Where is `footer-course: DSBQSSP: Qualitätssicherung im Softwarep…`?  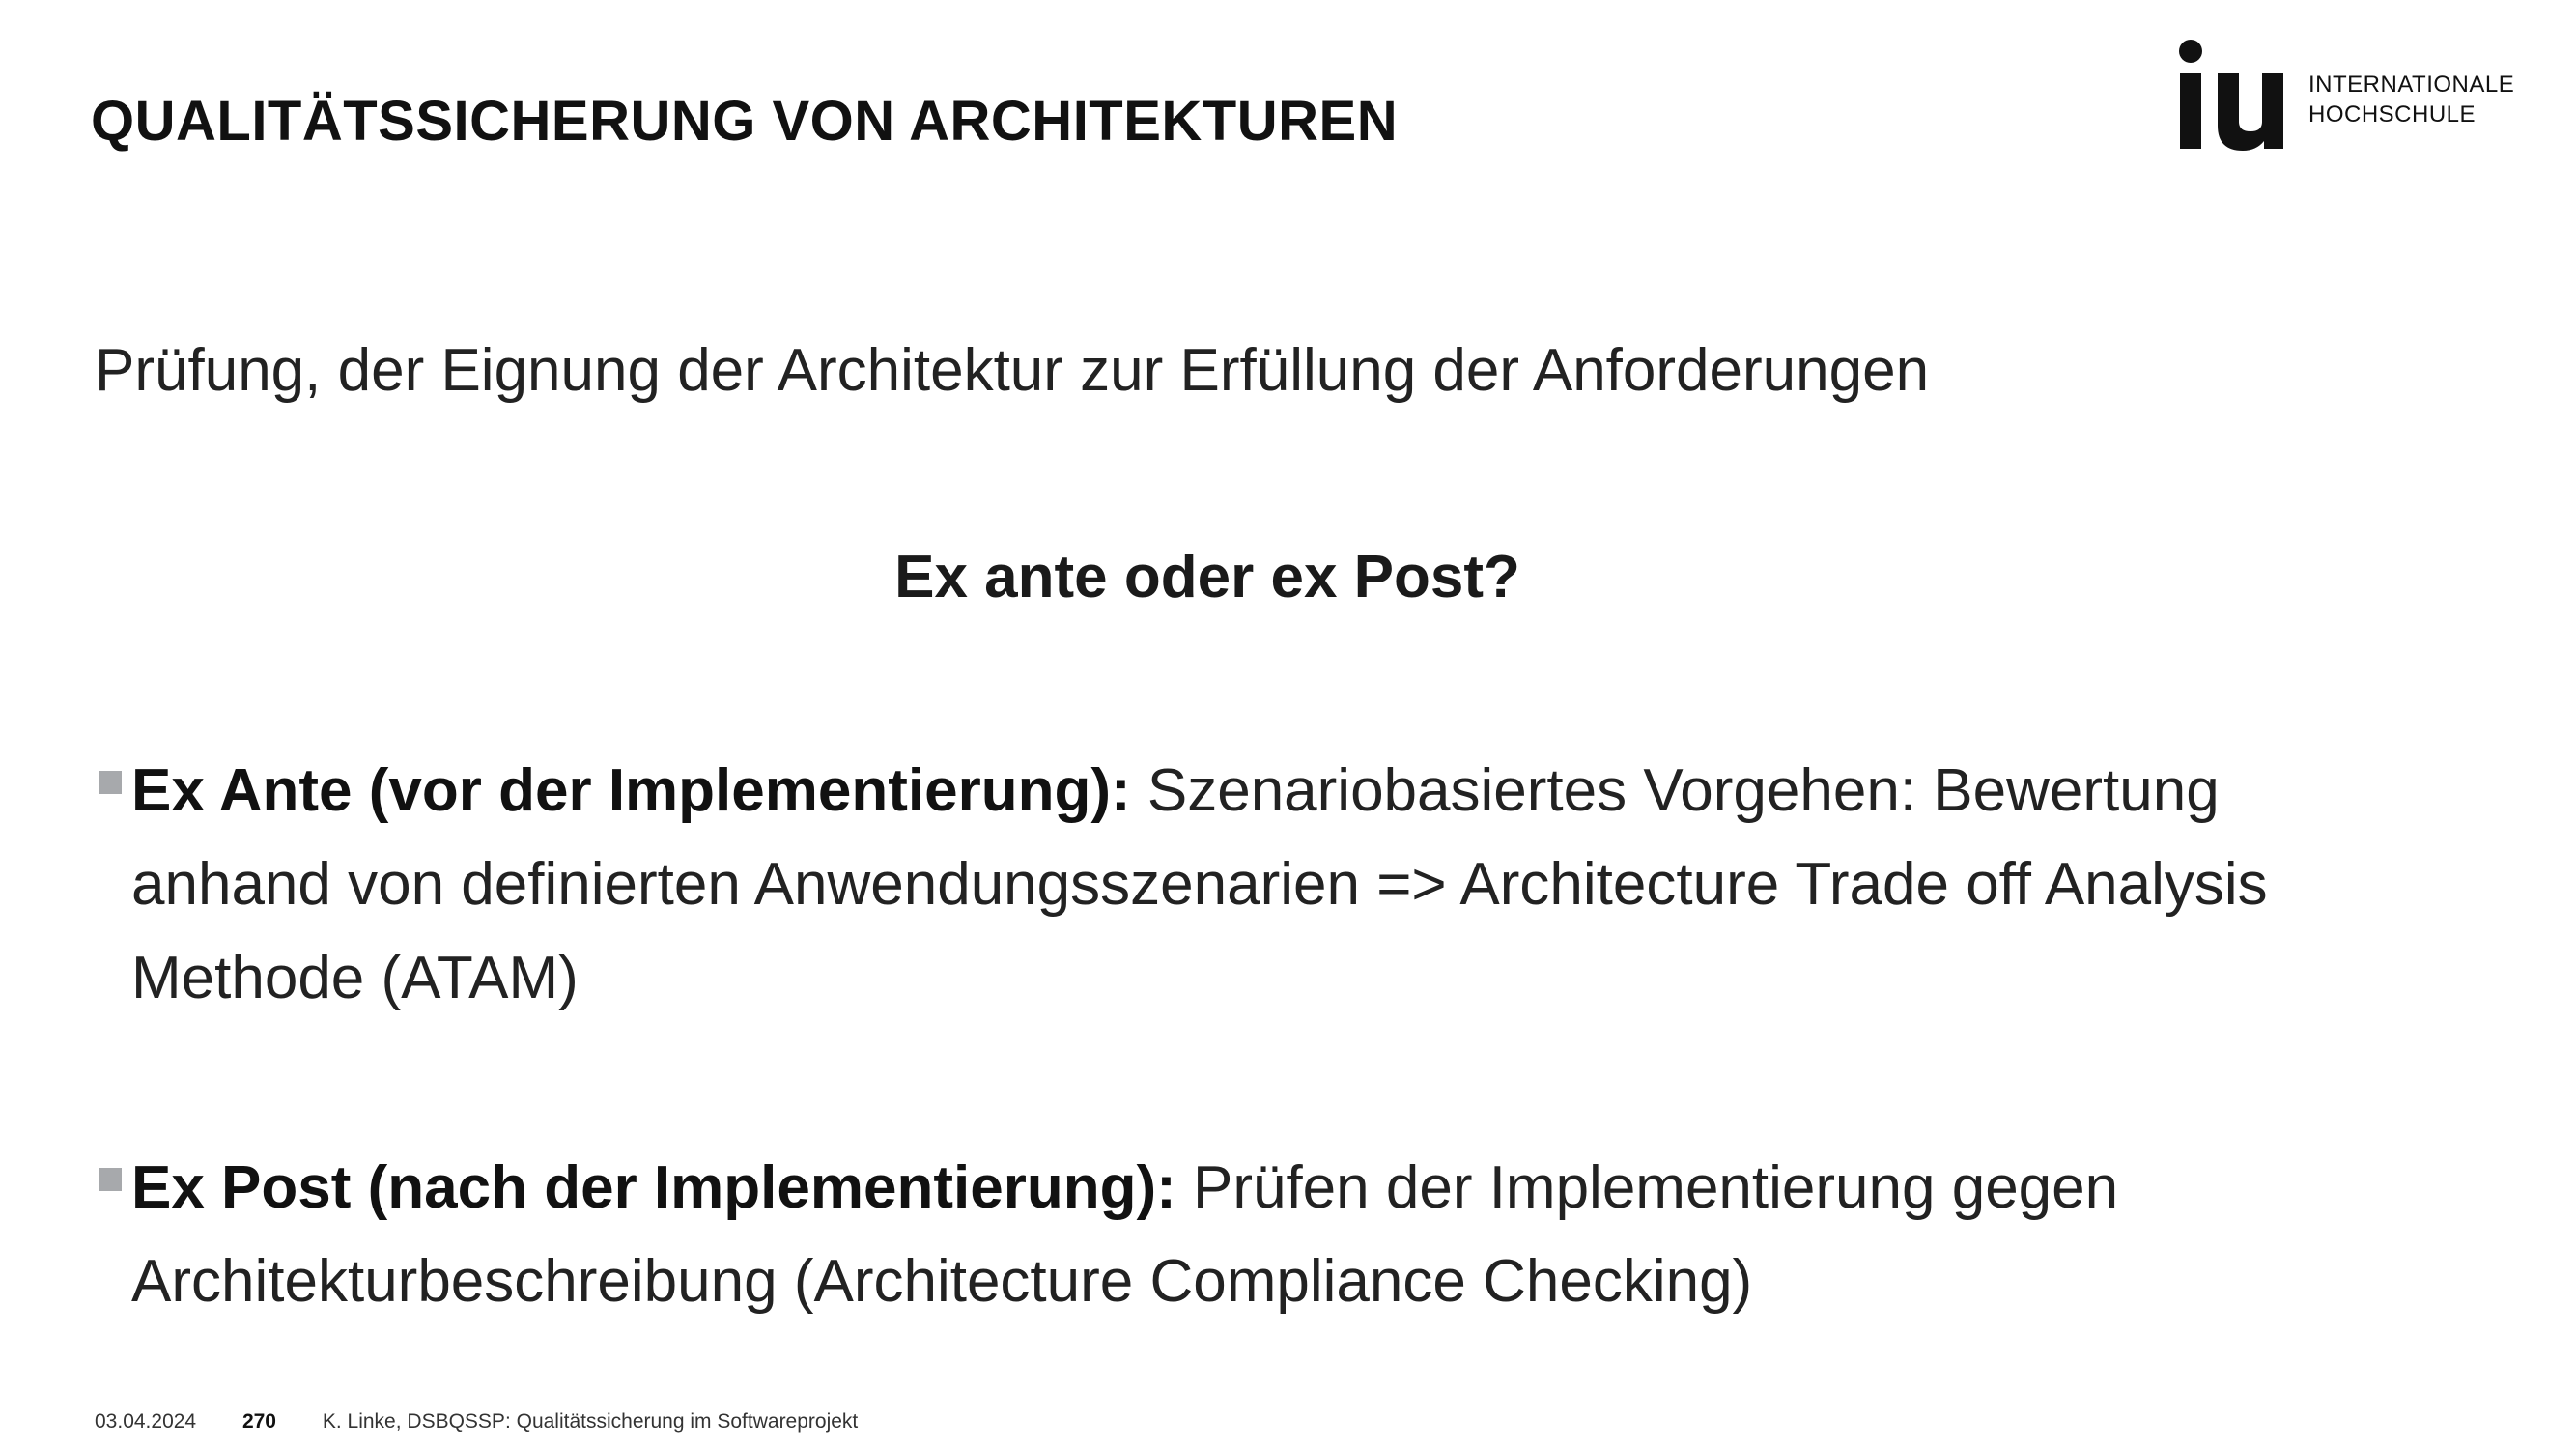
footer-course: DSBQSSP: Qualitätssicherung im Softwarep… is located at coordinates (633, 1421).